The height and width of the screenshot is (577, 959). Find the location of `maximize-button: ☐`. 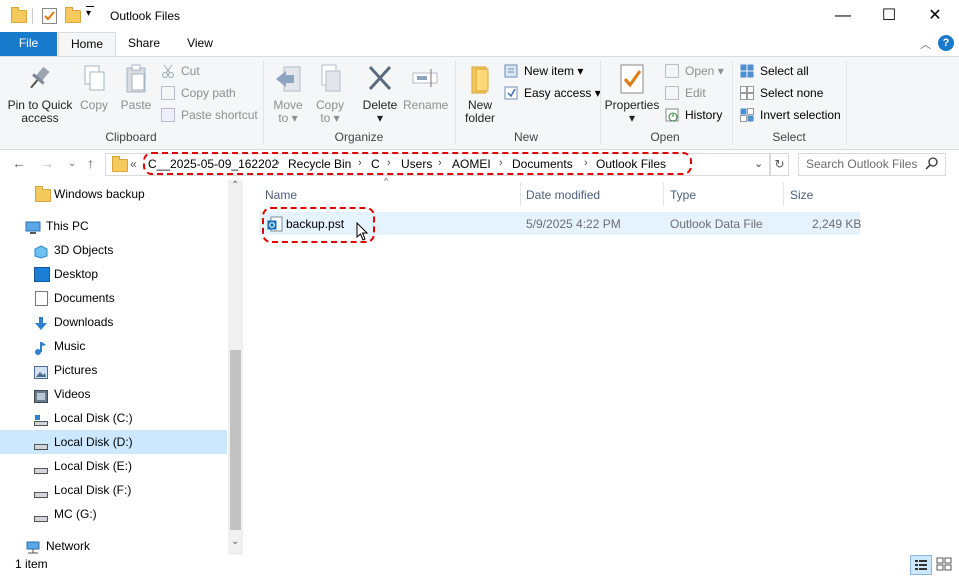

maximize-button: ☐ is located at coordinates (889, 15).